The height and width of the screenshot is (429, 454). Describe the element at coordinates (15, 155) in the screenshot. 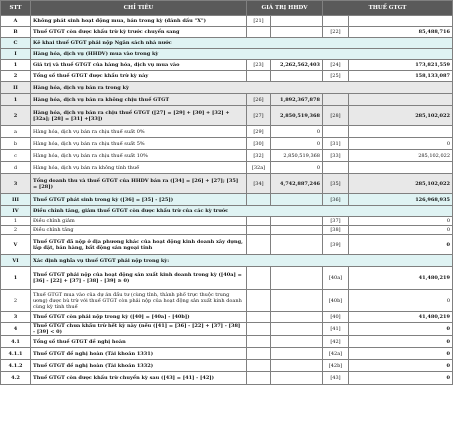

I see `row-stt: c` at that location.